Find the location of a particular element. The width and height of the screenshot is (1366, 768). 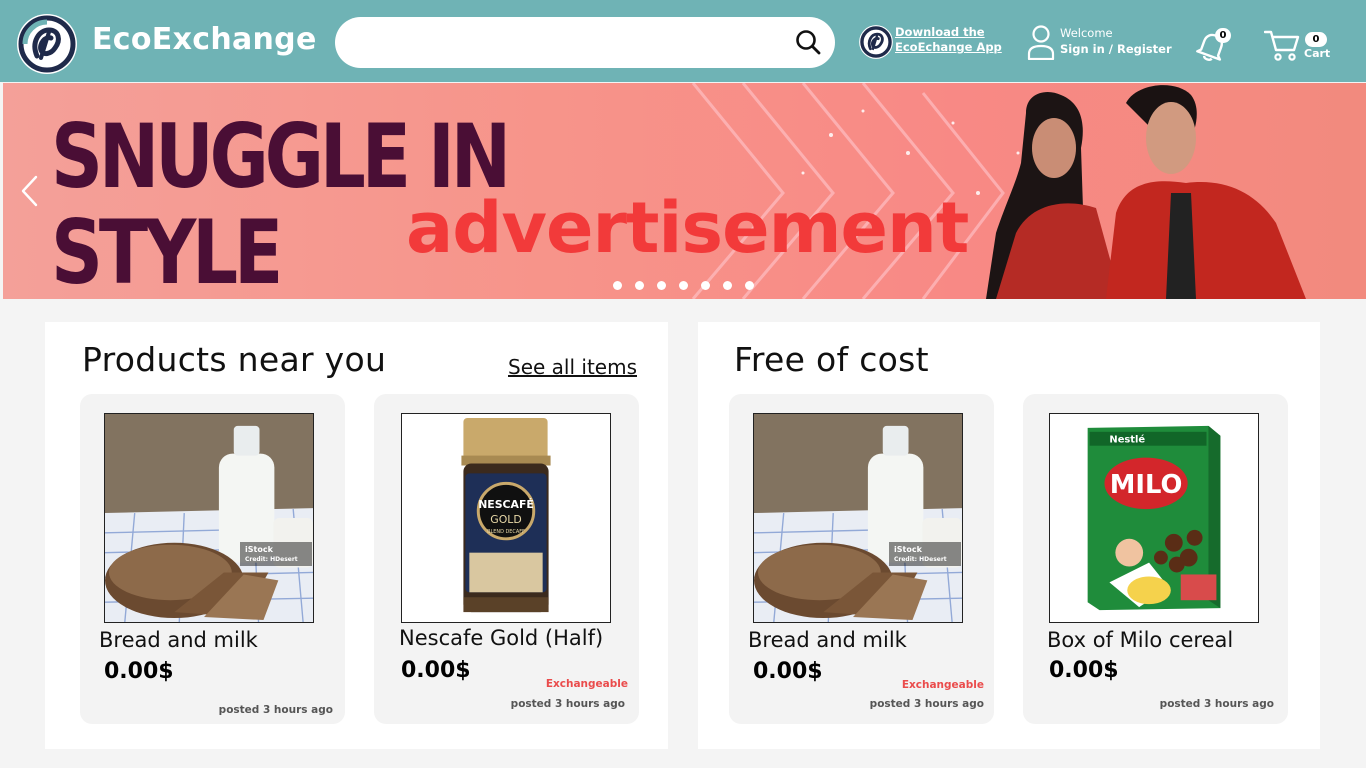

product-image-nescafe: NESCAFÉ GOLD BLEND DECAFF is located at coordinates (506, 518).